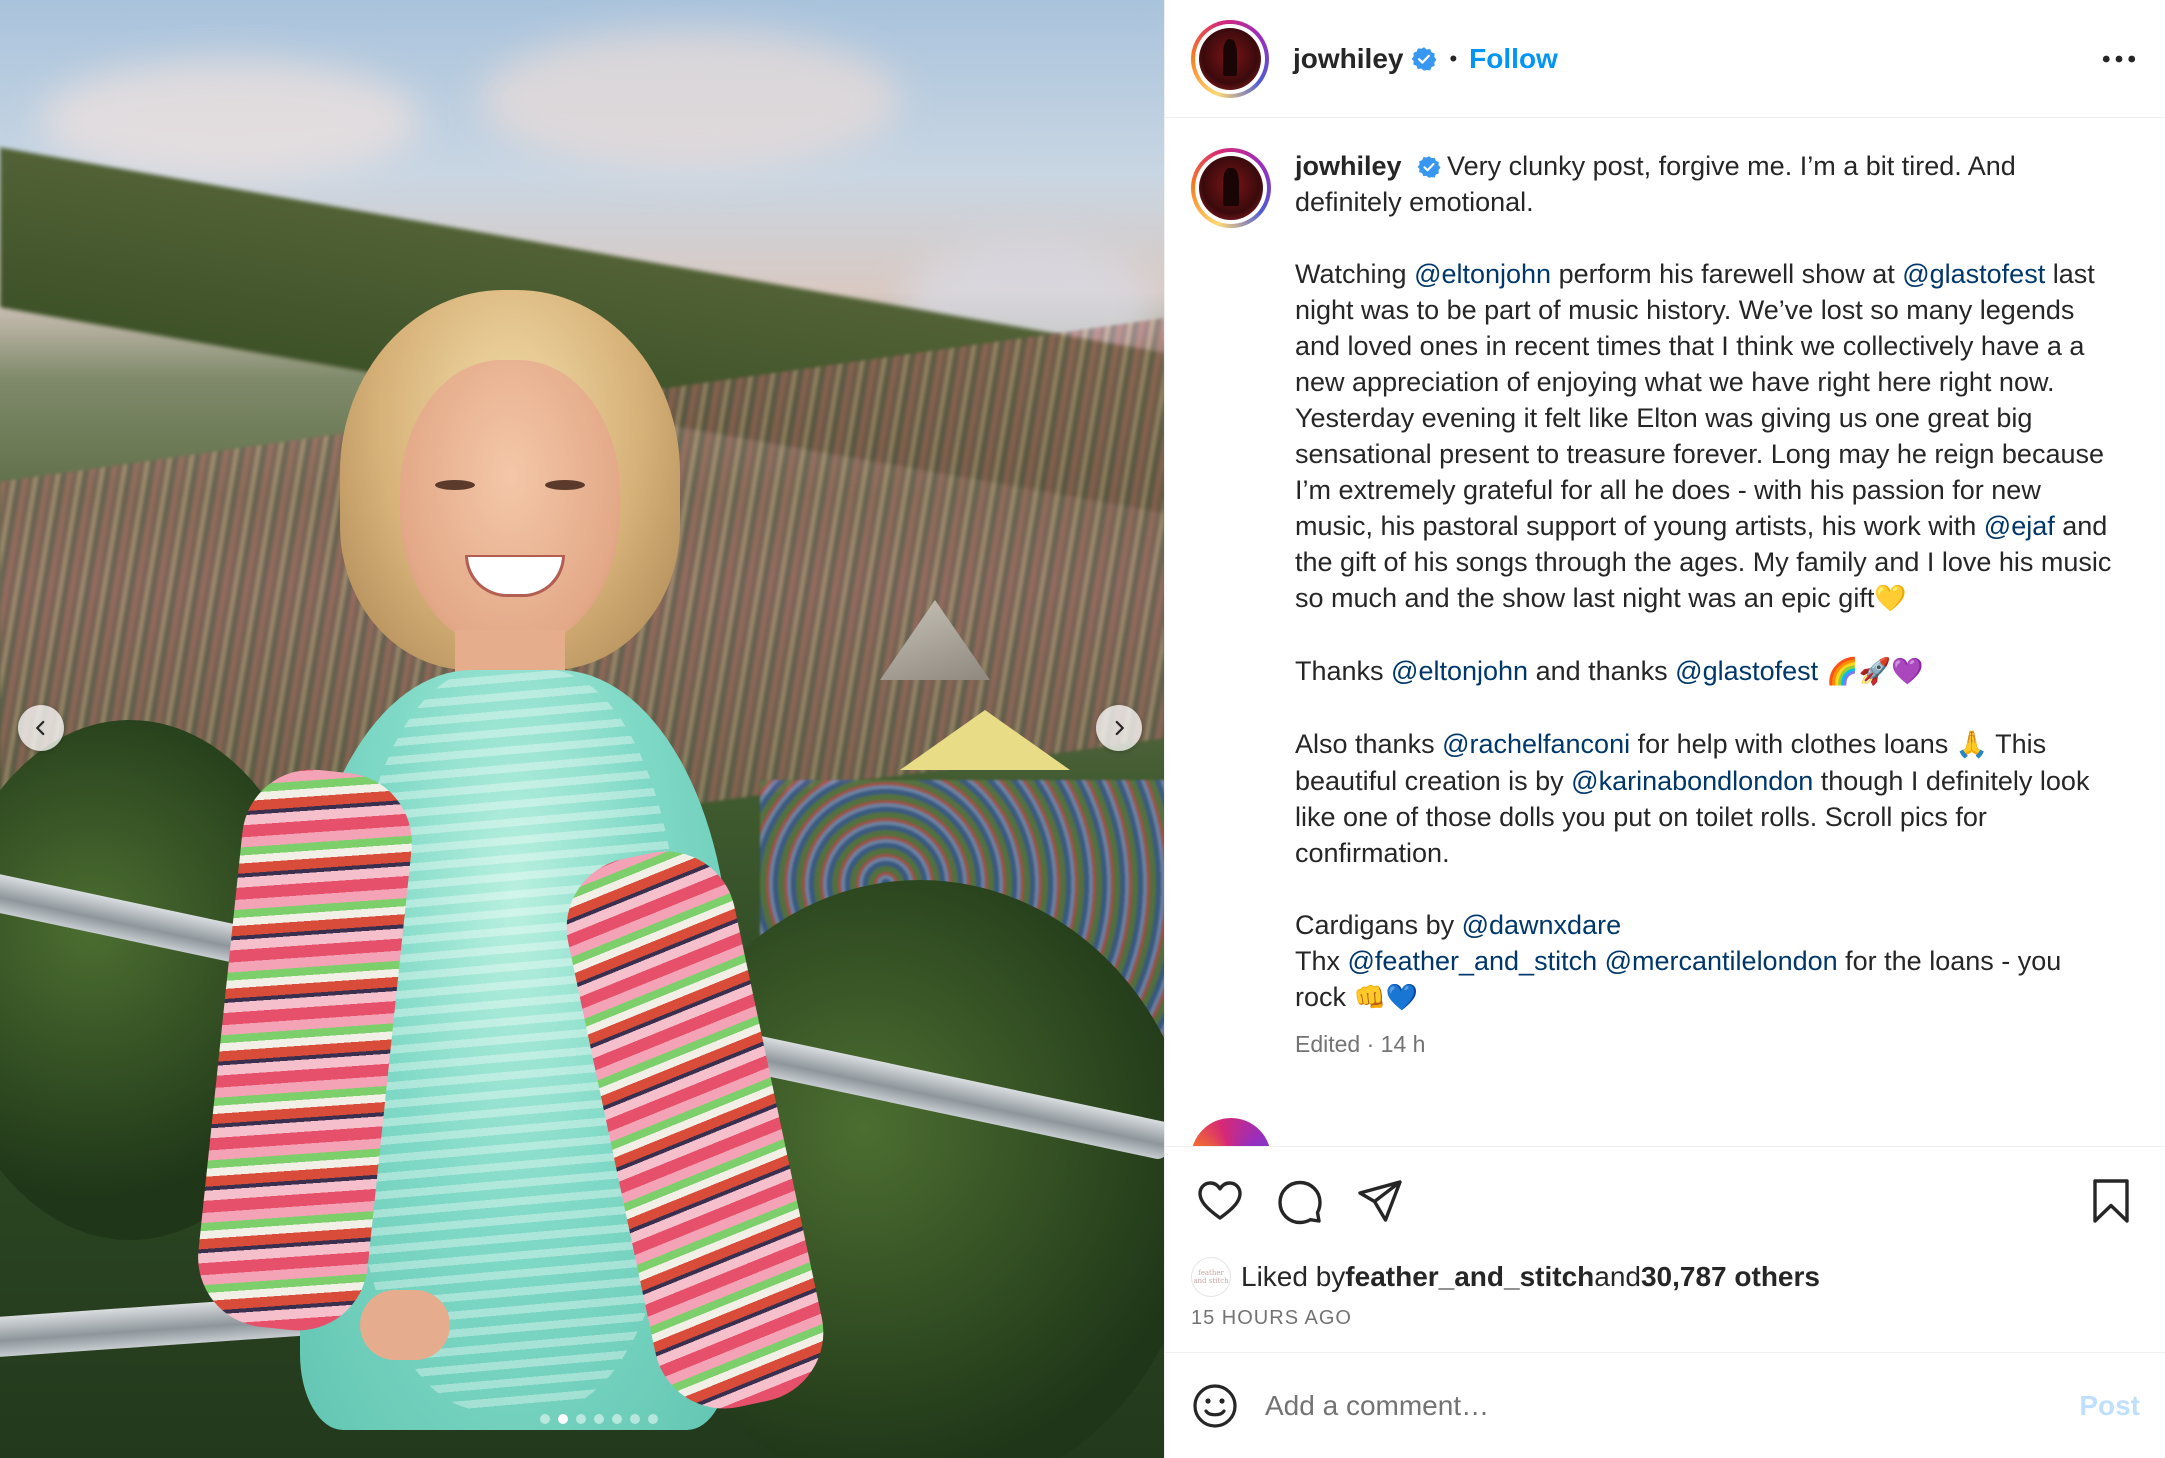  I want to click on post-comment-button: Post, so click(2109, 1406).